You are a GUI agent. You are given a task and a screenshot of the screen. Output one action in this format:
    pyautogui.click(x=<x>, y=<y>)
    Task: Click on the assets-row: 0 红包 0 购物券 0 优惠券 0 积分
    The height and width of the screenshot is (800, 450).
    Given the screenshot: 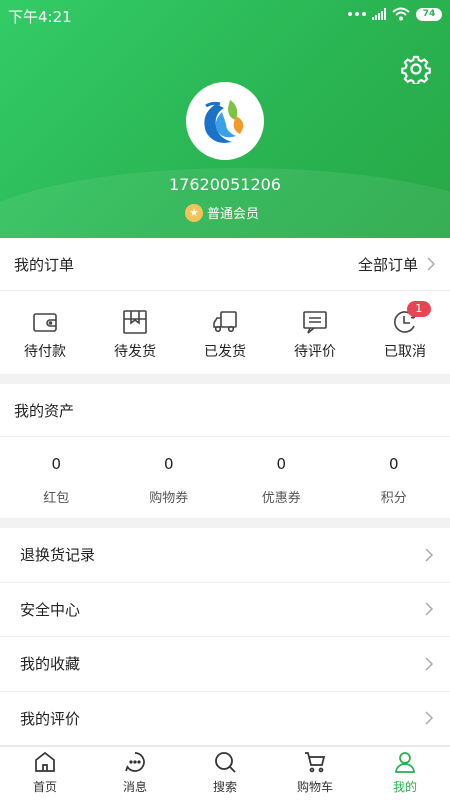 What is the action you would take?
    pyautogui.click(x=225, y=477)
    